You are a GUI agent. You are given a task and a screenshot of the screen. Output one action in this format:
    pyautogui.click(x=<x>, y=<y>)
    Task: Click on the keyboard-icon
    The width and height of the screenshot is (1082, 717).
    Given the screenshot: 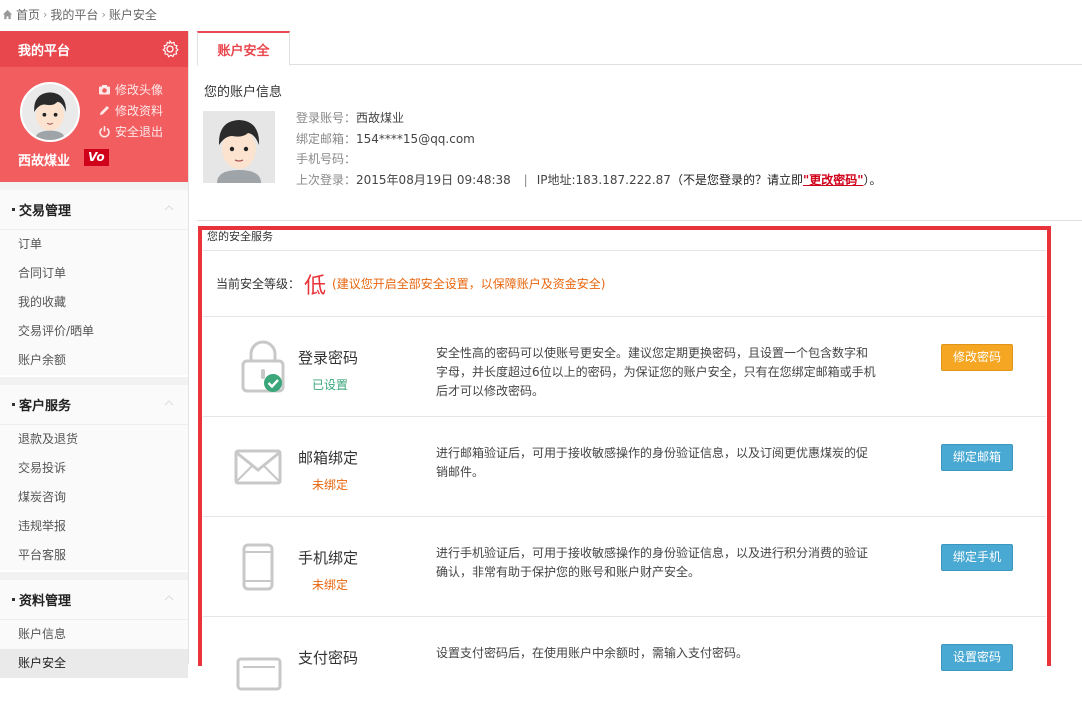 What is the action you would take?
    pyautogui.click(x=259, y=674)
    